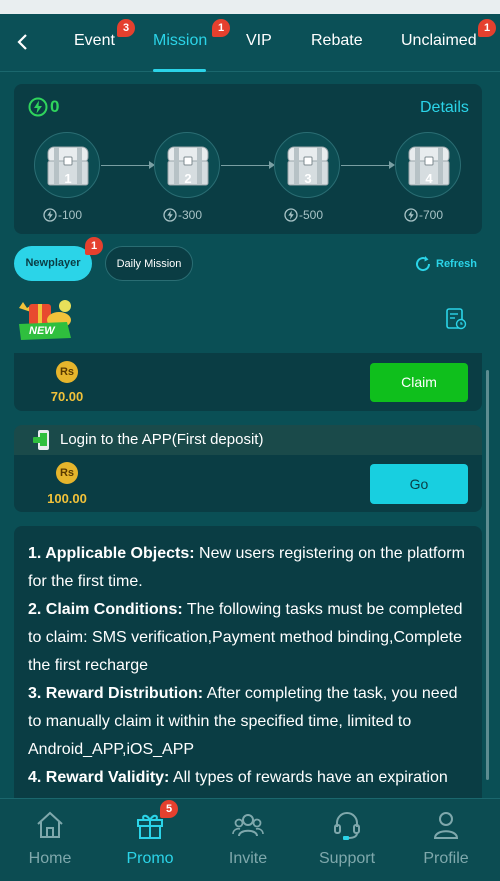 The width and height of the screenshot is (500, 881). What do you see at coordinates (41, 440) in the screenshot?
I see `phone-app-icon` at bounding box center [41, 440].